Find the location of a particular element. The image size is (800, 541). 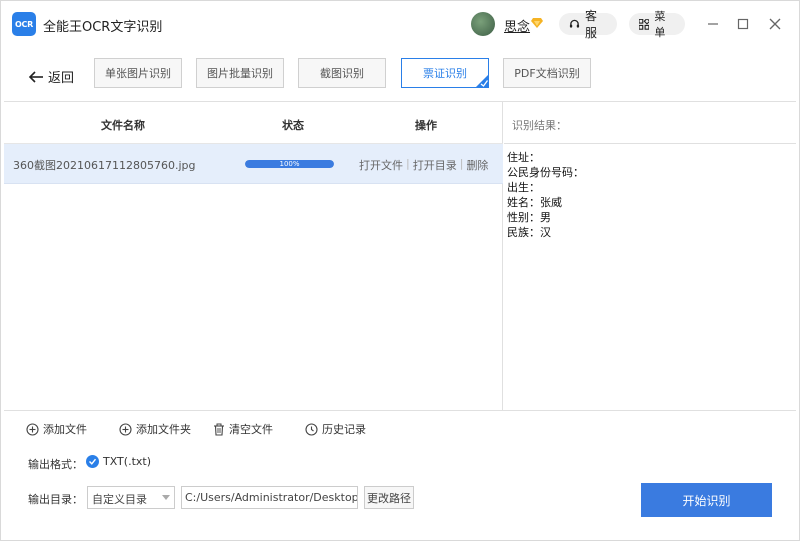

col-filename: 文件名称 is located at coordinates (123, 125).